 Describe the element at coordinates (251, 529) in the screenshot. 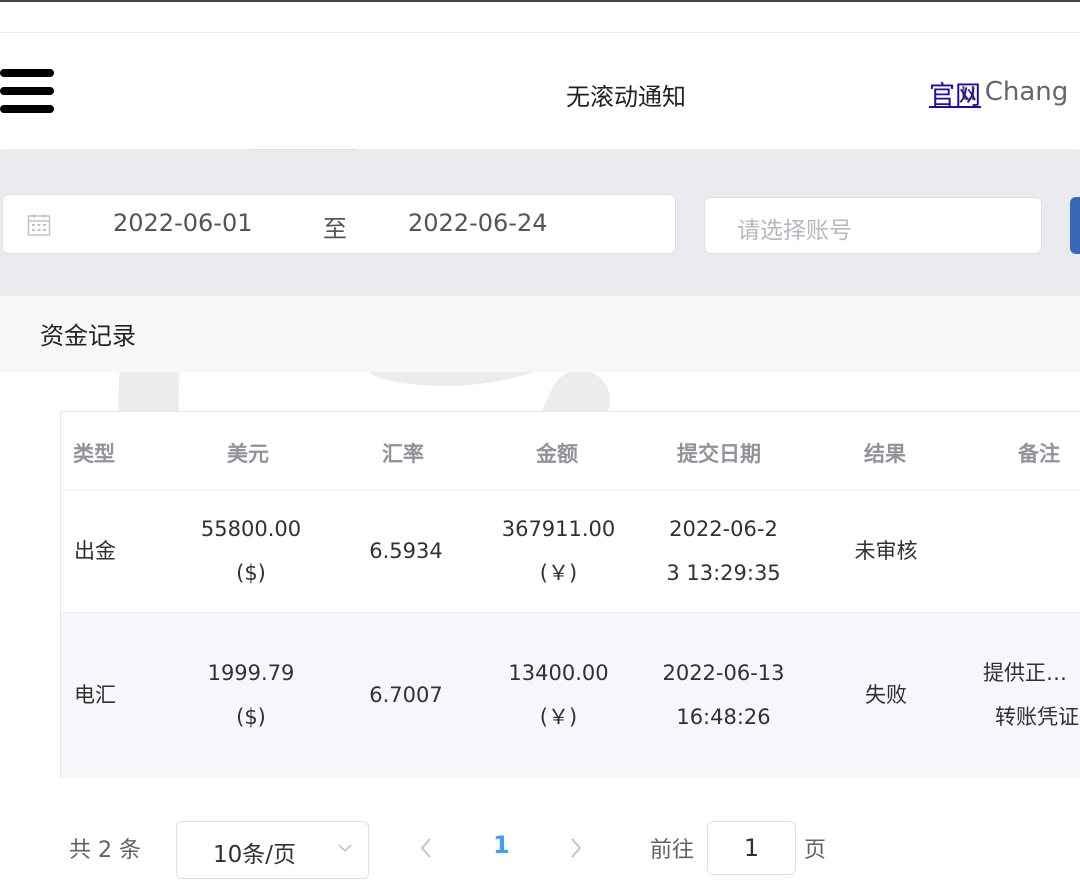

I see `cell-usd: 55800.00` at that location.